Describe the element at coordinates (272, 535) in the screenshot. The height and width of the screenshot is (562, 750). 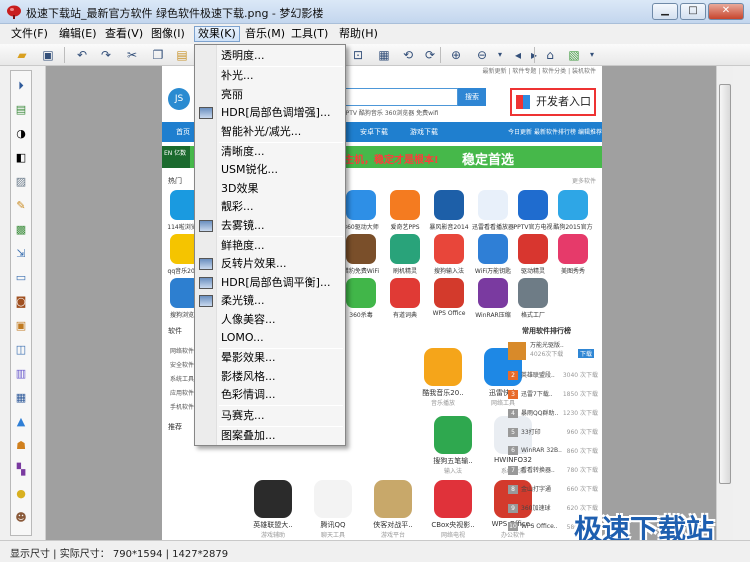
I see `recommended-app-category: 游戏辅助` at that location.